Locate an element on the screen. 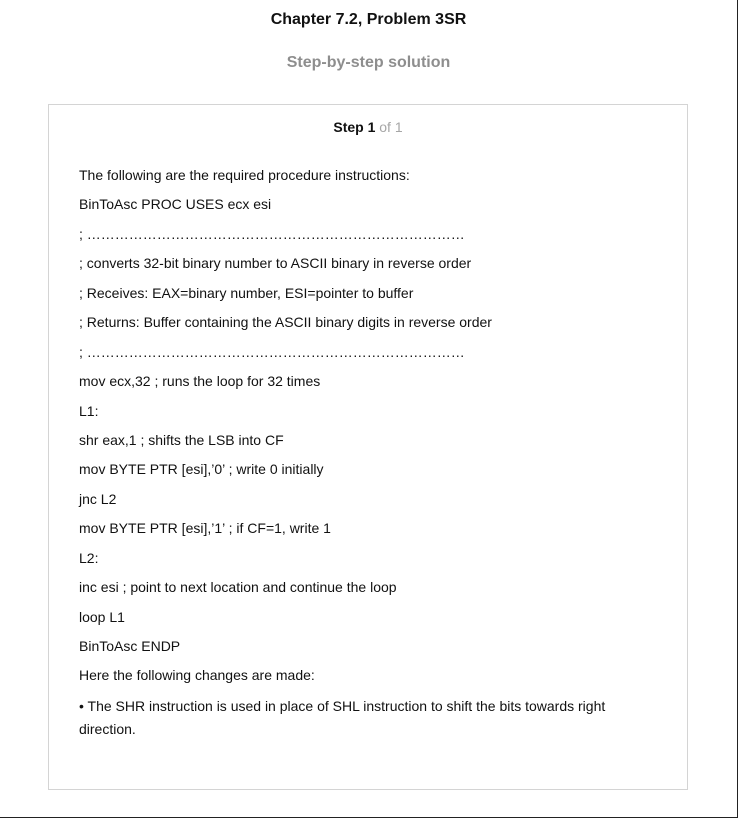 The width and height of the screenshot is (738, 818). solution-subtitle: Step-by-step solution is located at coordinates (368, 62).